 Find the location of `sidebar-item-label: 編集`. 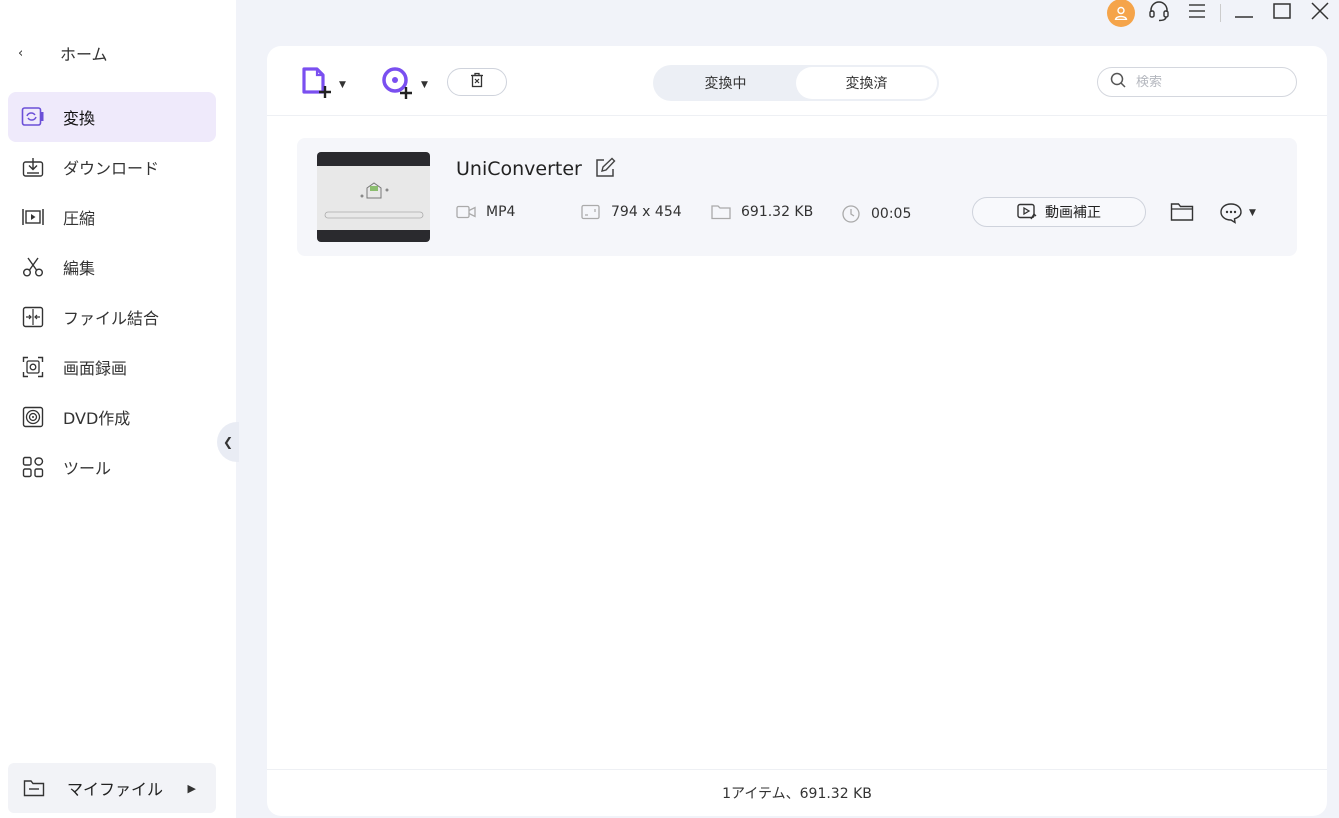

sidebar-item-label: 編集 is located at coordinates (79, 268).